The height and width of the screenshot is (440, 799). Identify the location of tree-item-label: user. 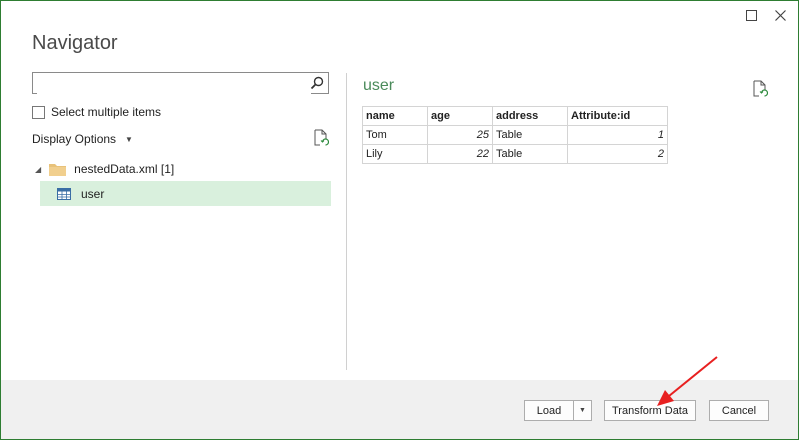
(93, 193).